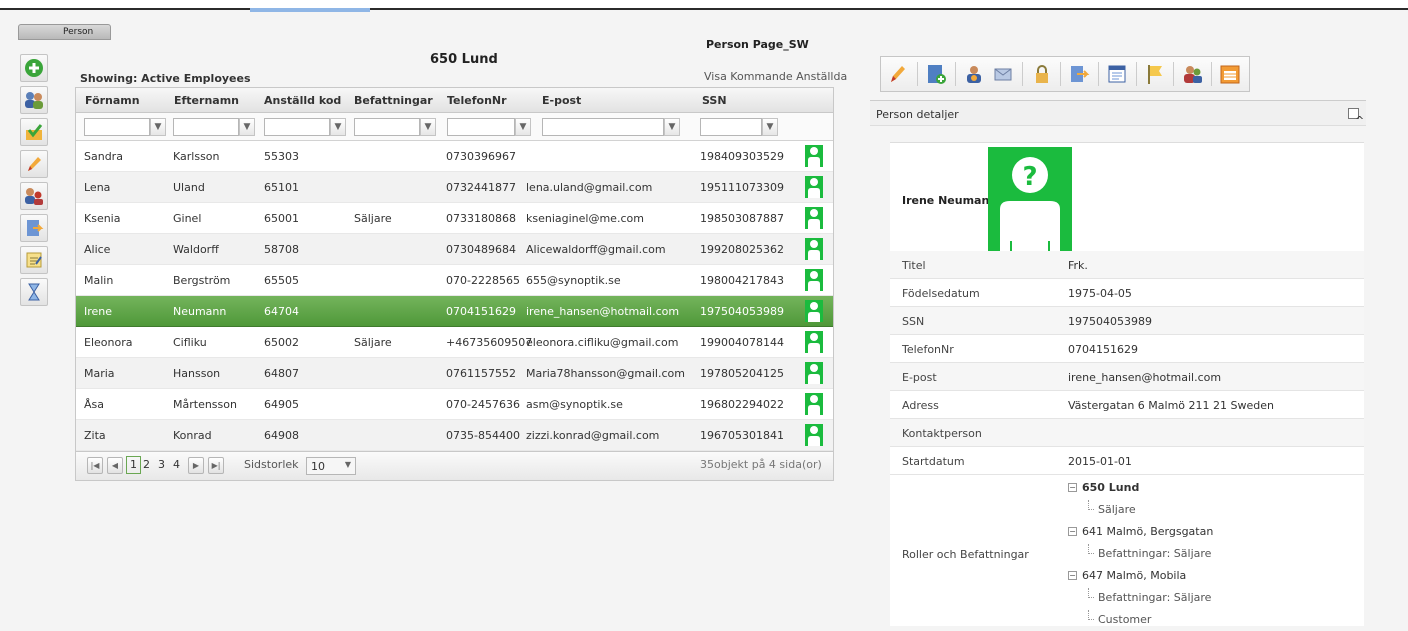 Image resolution: width=1408 pixels, height=631 pixels. What do you see at coordinates (310, 10) in the screenshot?
I see `active-tab-indicator` at bounding box center [310, 10].